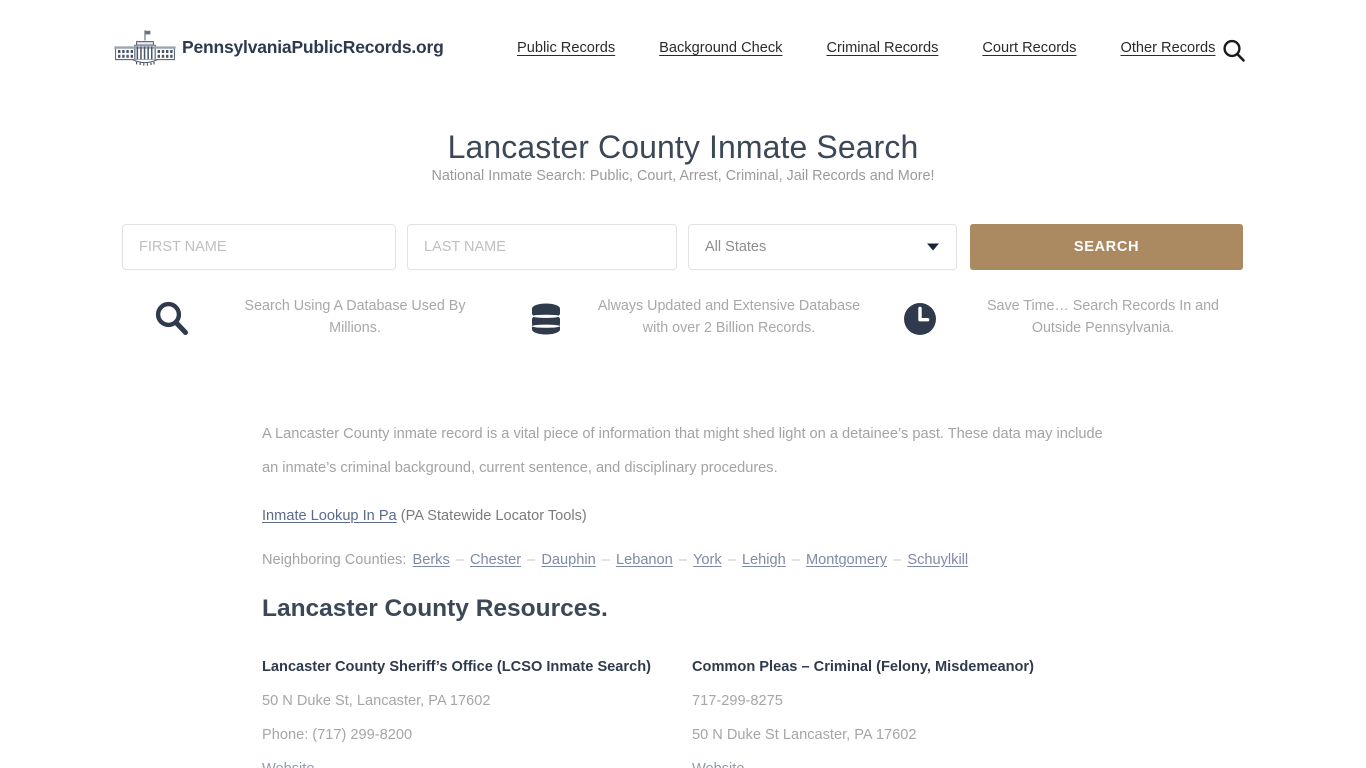 The image size is (1366, 768). I want to click on resource-address: 50 N Duke St Lancaster, PA 17602, so click(804, 735).